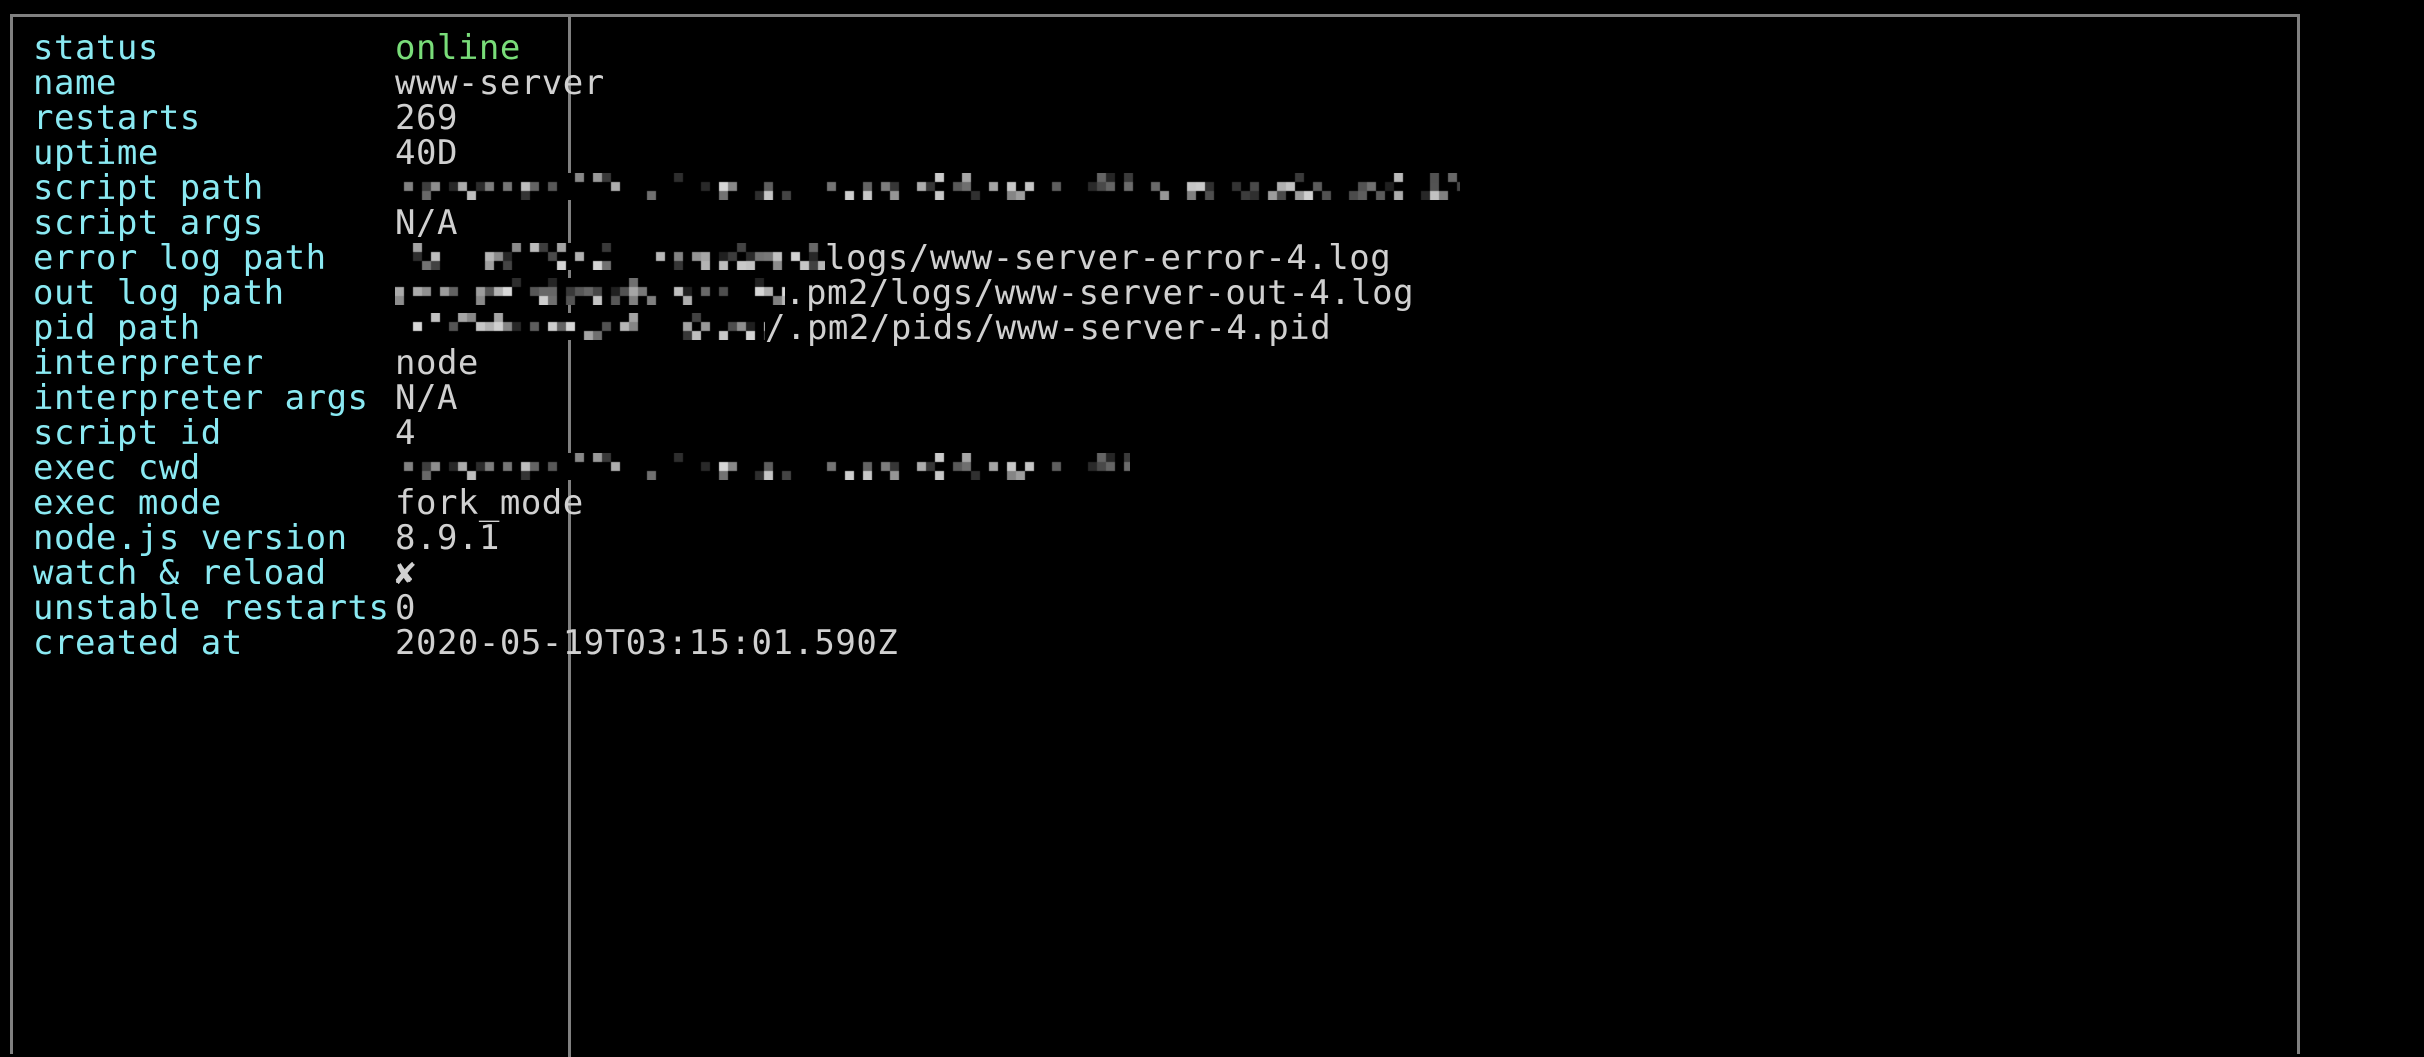  What do you see at coordinates (127, 433) in the screenshot?
I see `field-key-script-id: script id` at bounding box center [127, 433].